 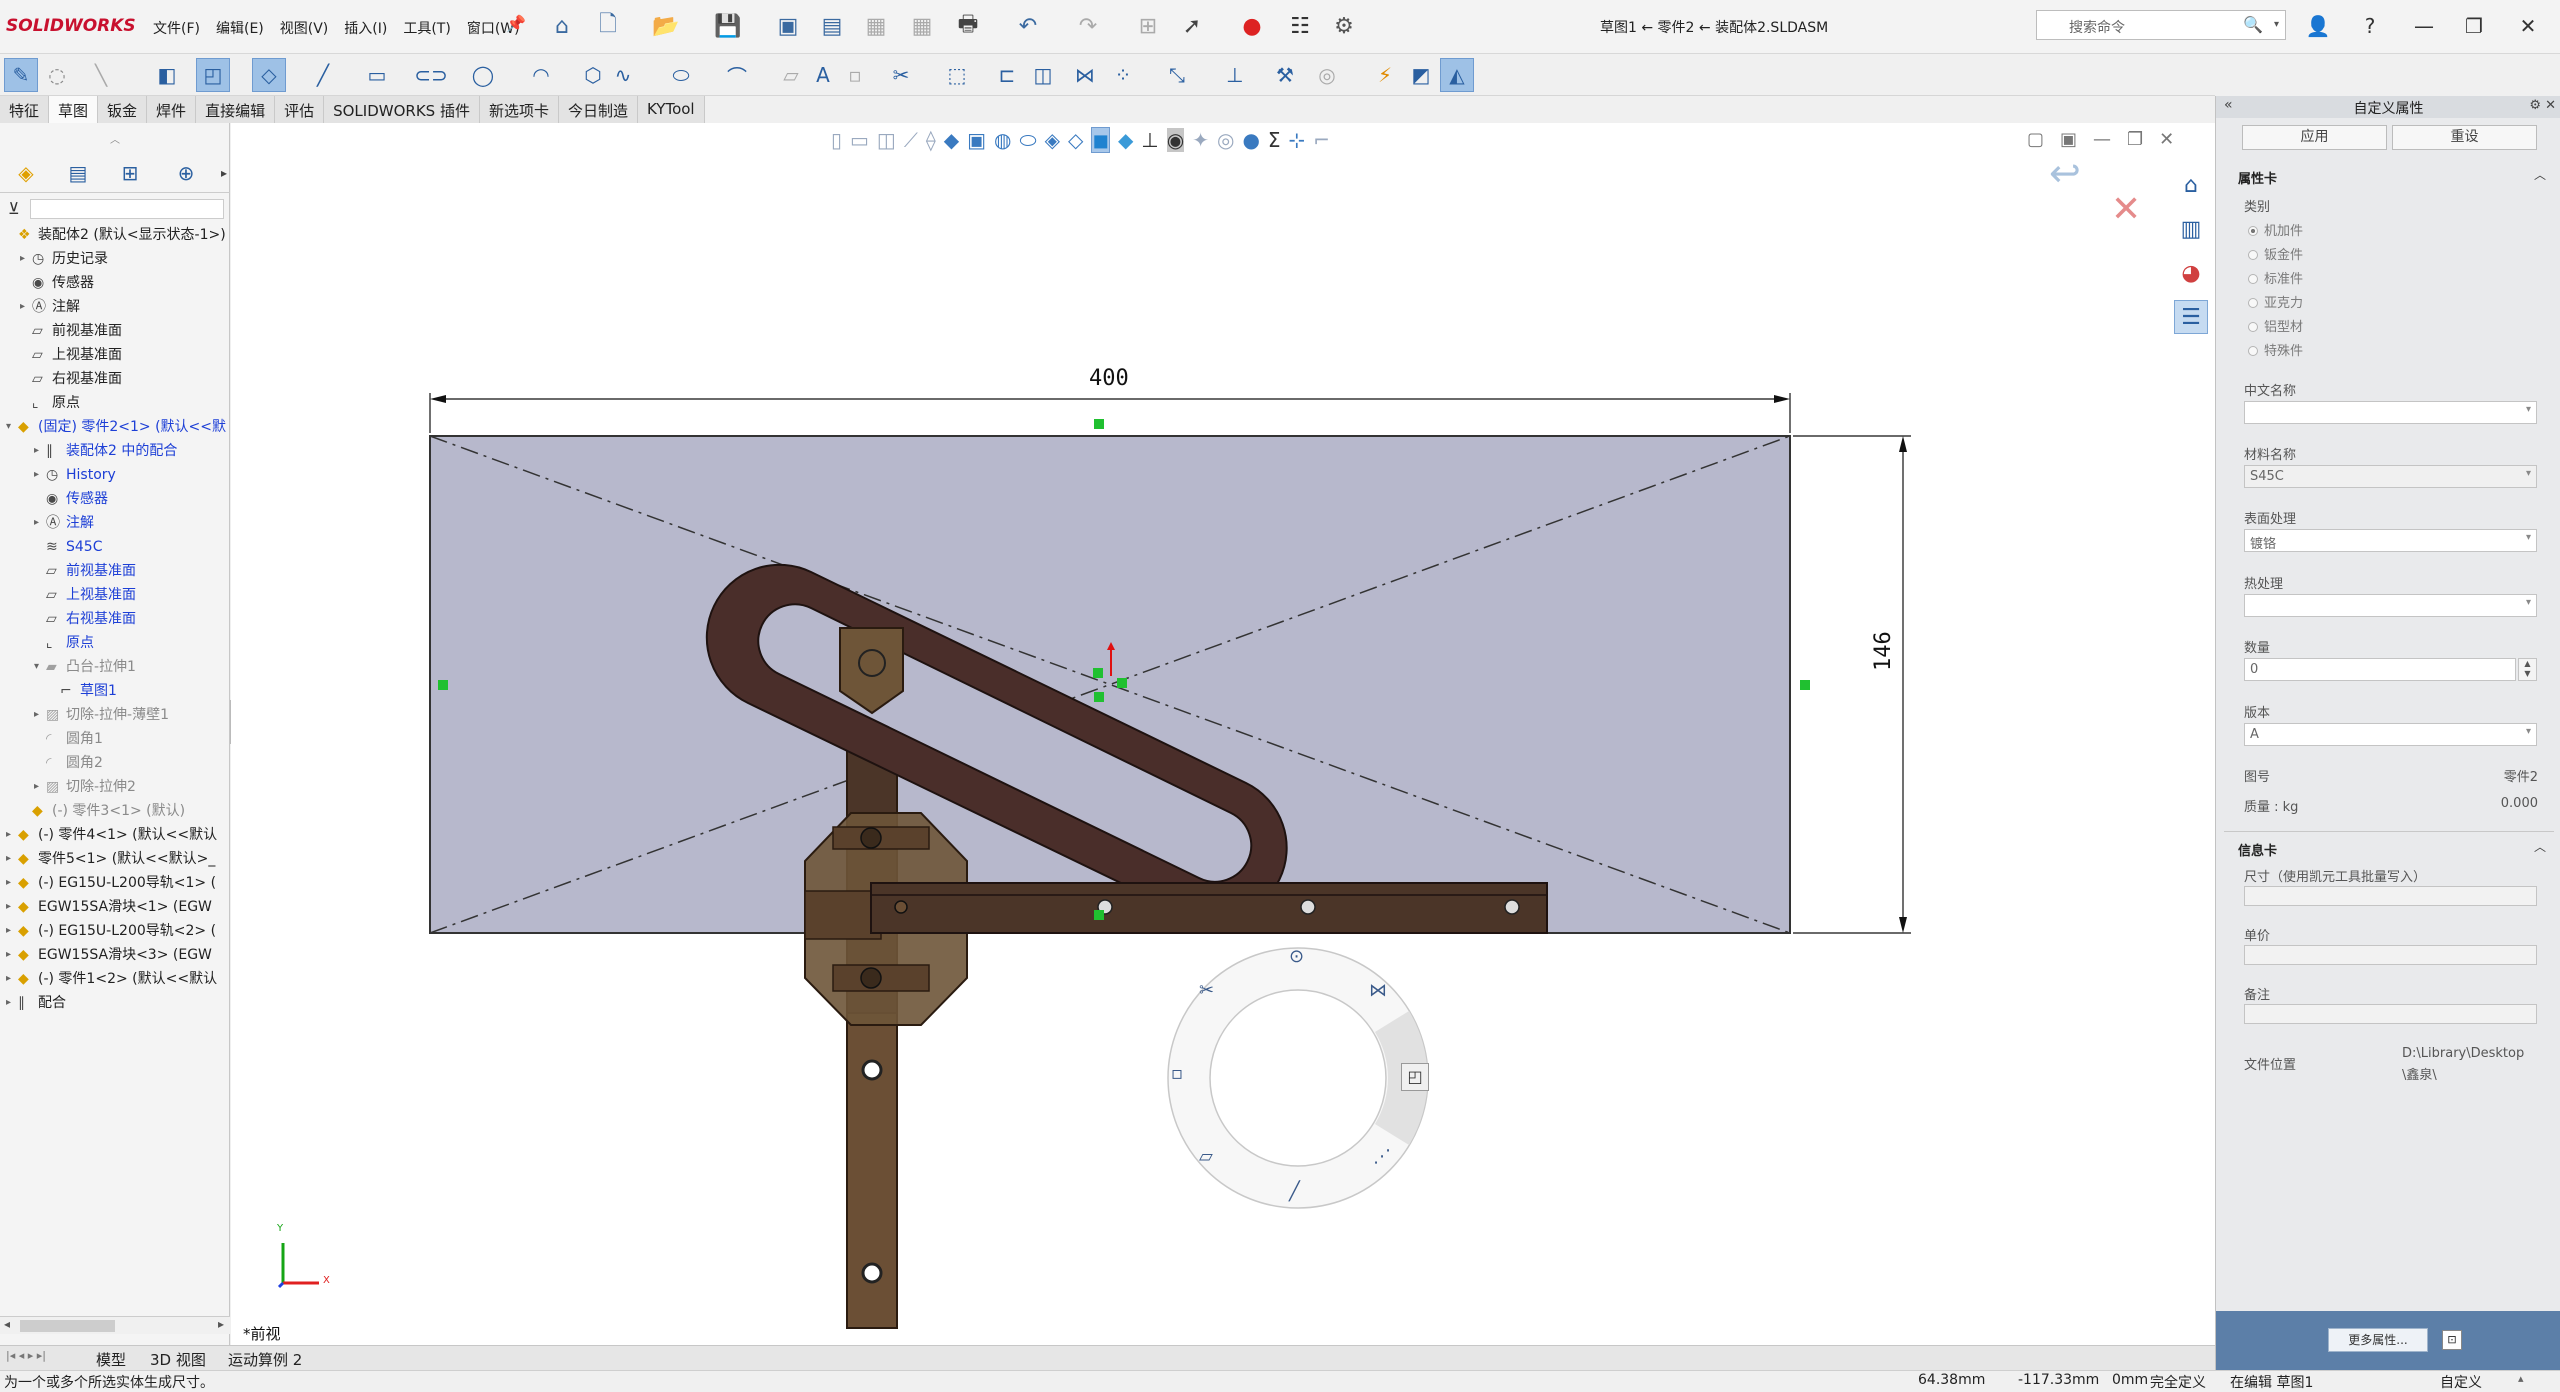 I want to click on redo-icon: ↷, so click(x=1088, y=26).